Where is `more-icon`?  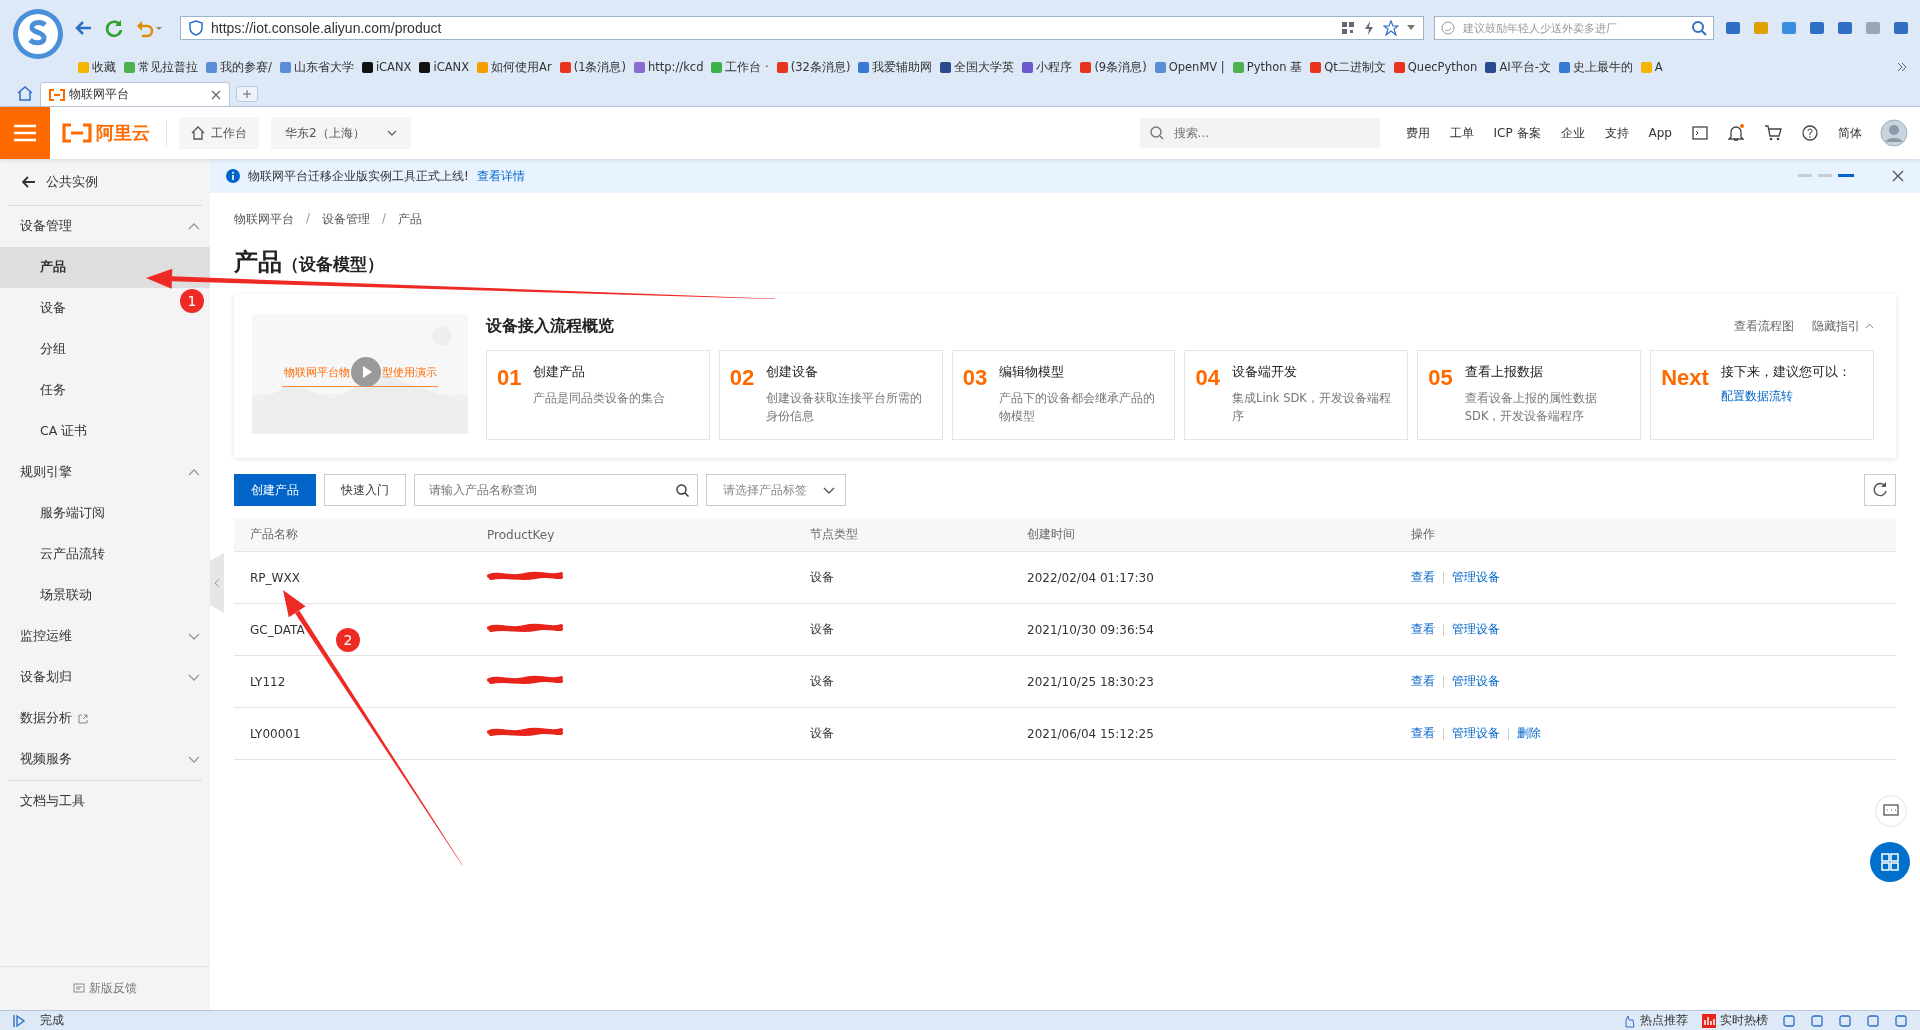
more-icon is located at coordinates (1902, 67).